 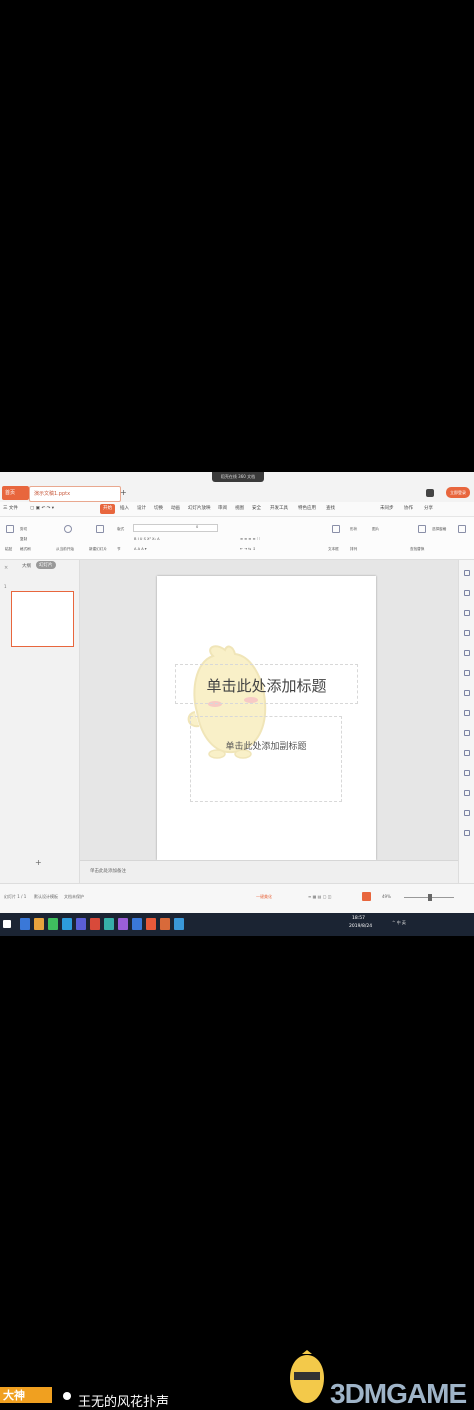 What do you see at coordinates (462, 529) in the screenshot?
I see `extra-tool-icon` at bounding box center [462, 529].